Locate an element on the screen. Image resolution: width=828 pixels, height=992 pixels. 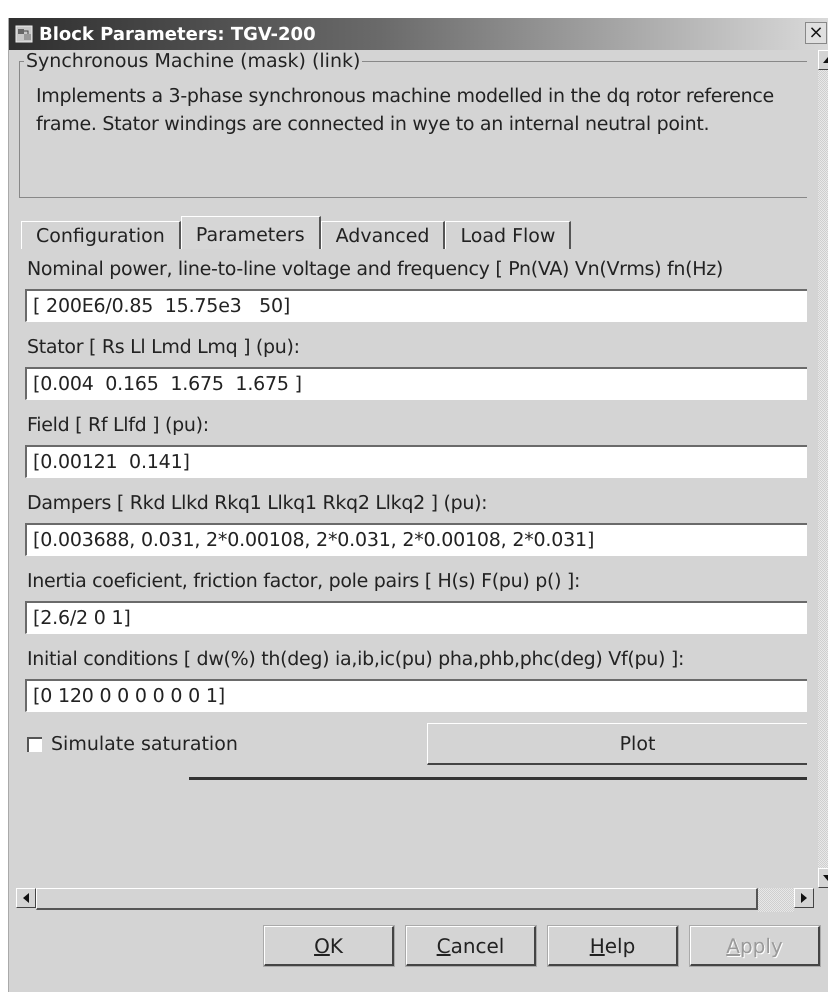
scrollbar-thumb is located at coordinates (397, 899).